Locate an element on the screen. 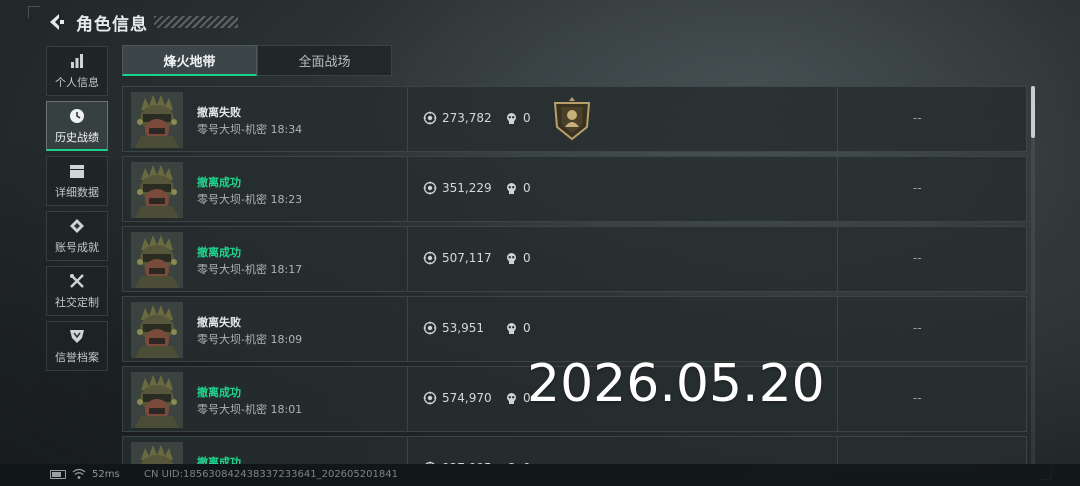  match-record-row: 撤离失败 零号大坝-机密 18:09 53,951 0 -- is located at coordinates (574, 329).